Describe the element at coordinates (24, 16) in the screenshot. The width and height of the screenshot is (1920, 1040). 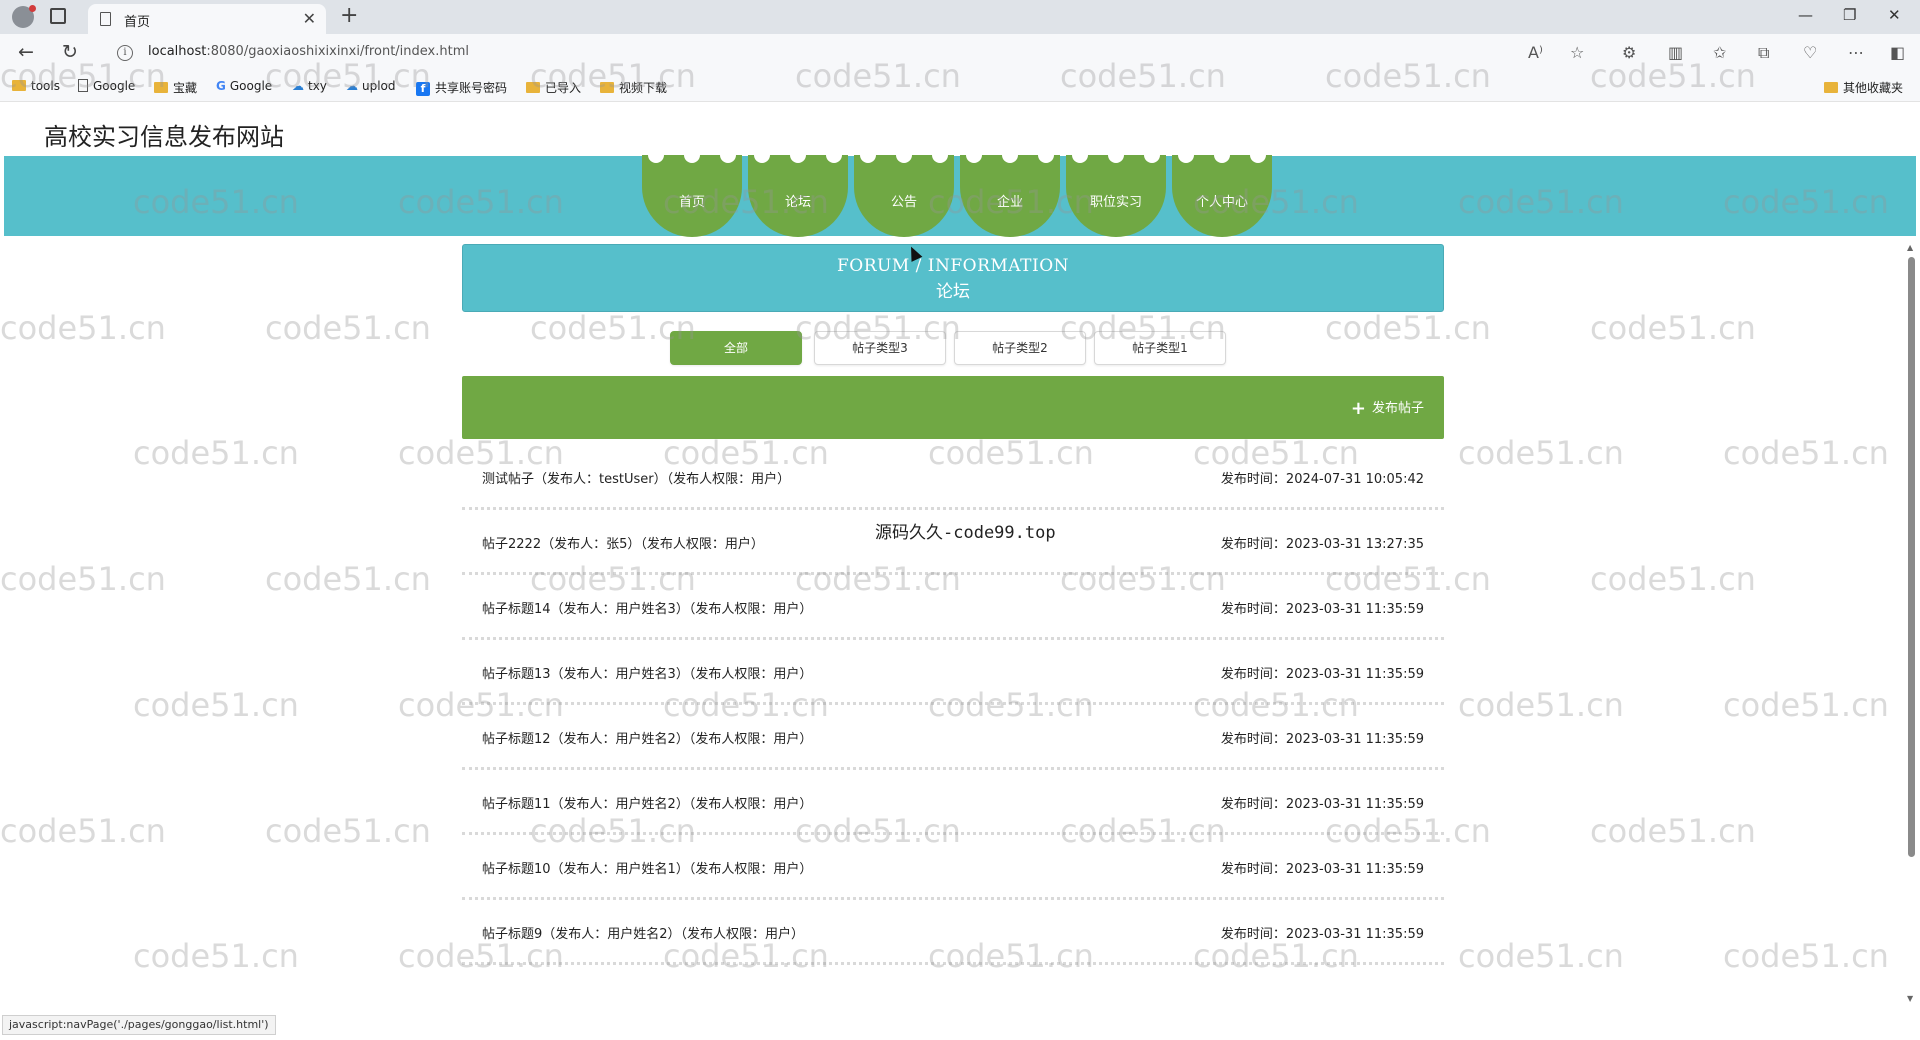
I see `profile-icon` at that location.